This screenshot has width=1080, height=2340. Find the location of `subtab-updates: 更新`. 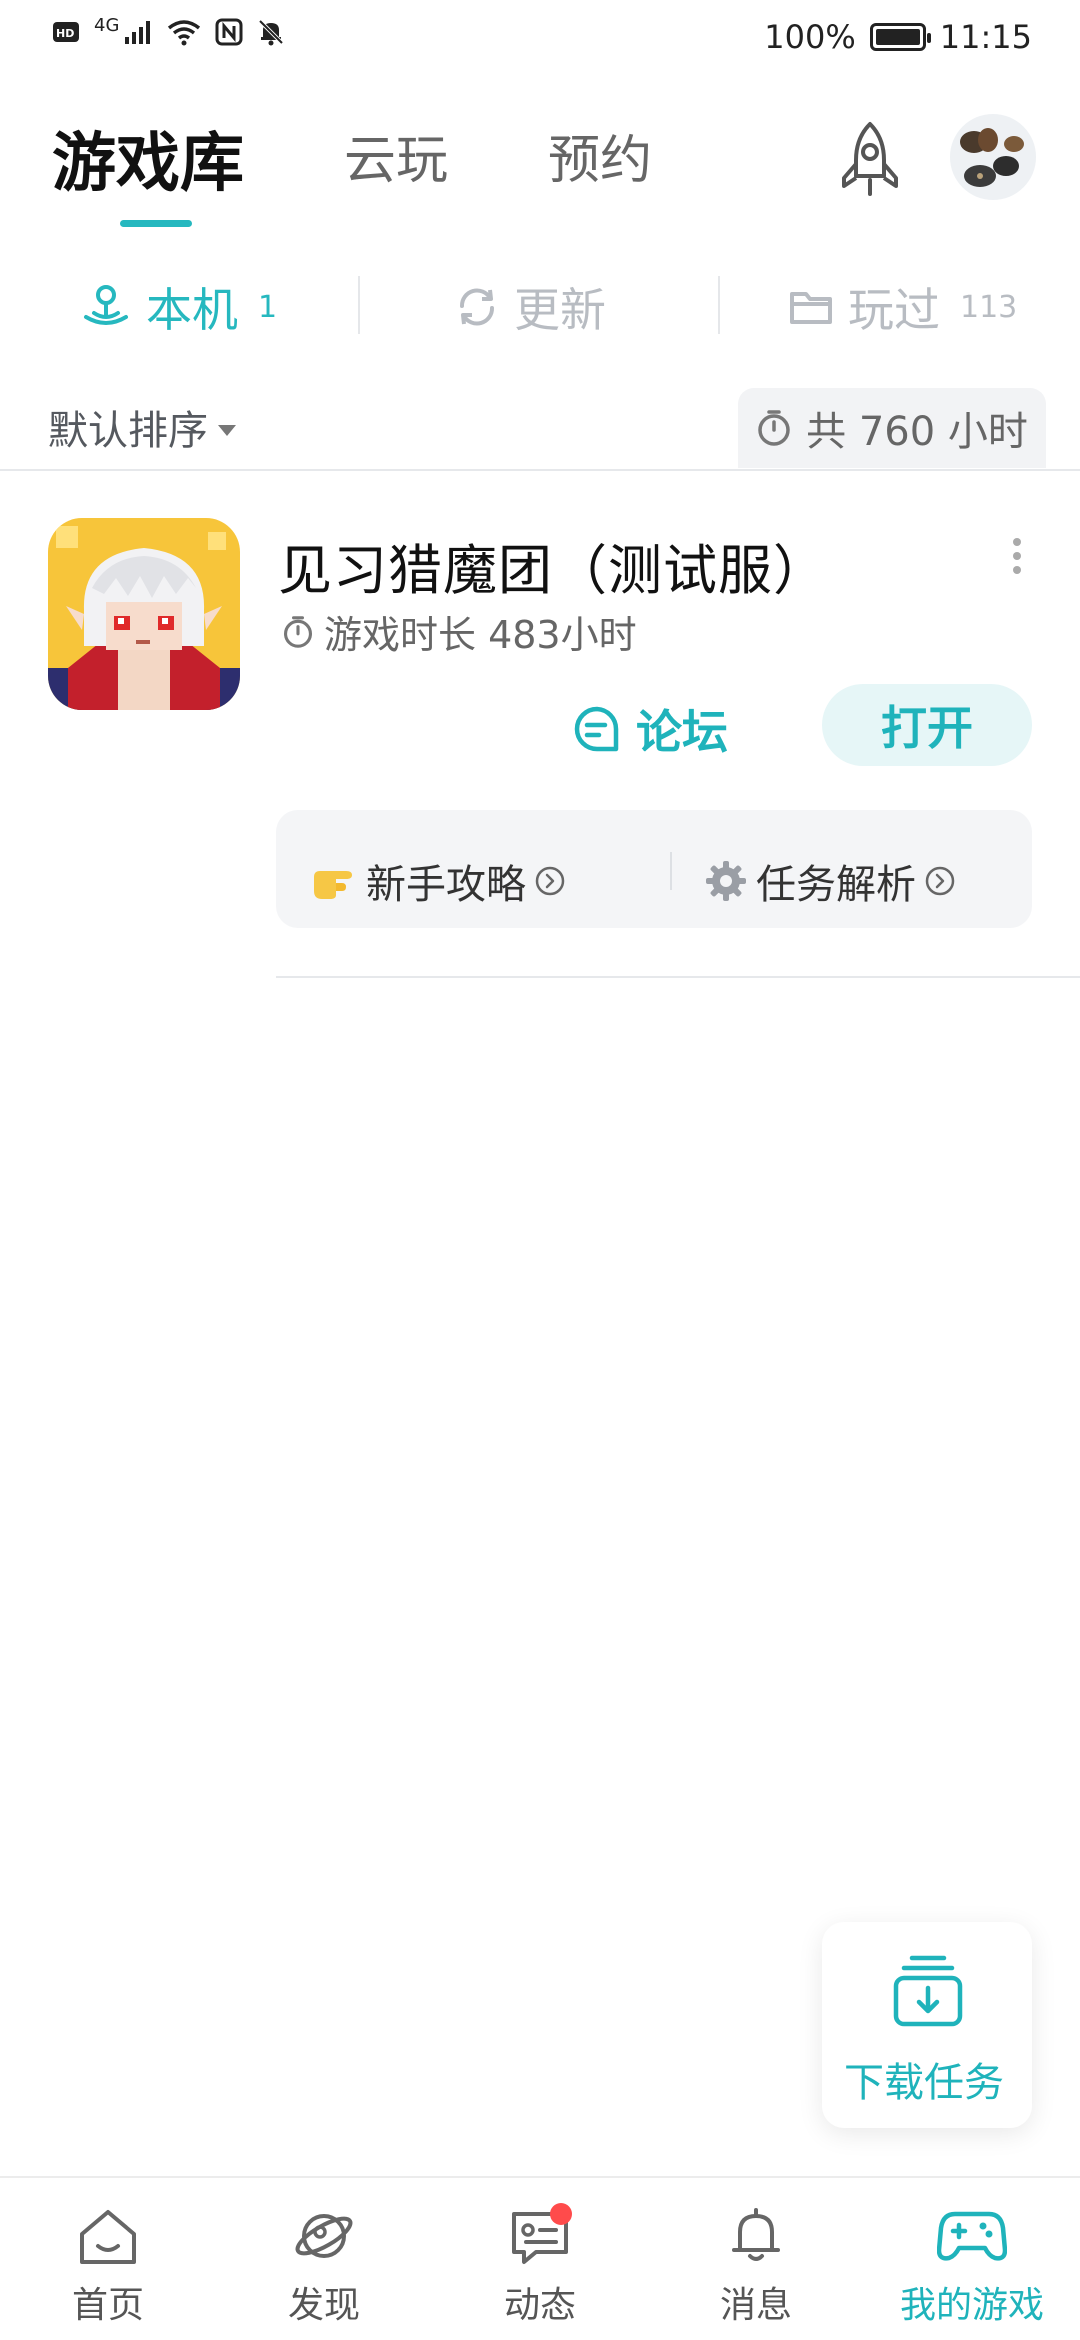

subtab-updates: 更新 is located at coordinates (530, 308).